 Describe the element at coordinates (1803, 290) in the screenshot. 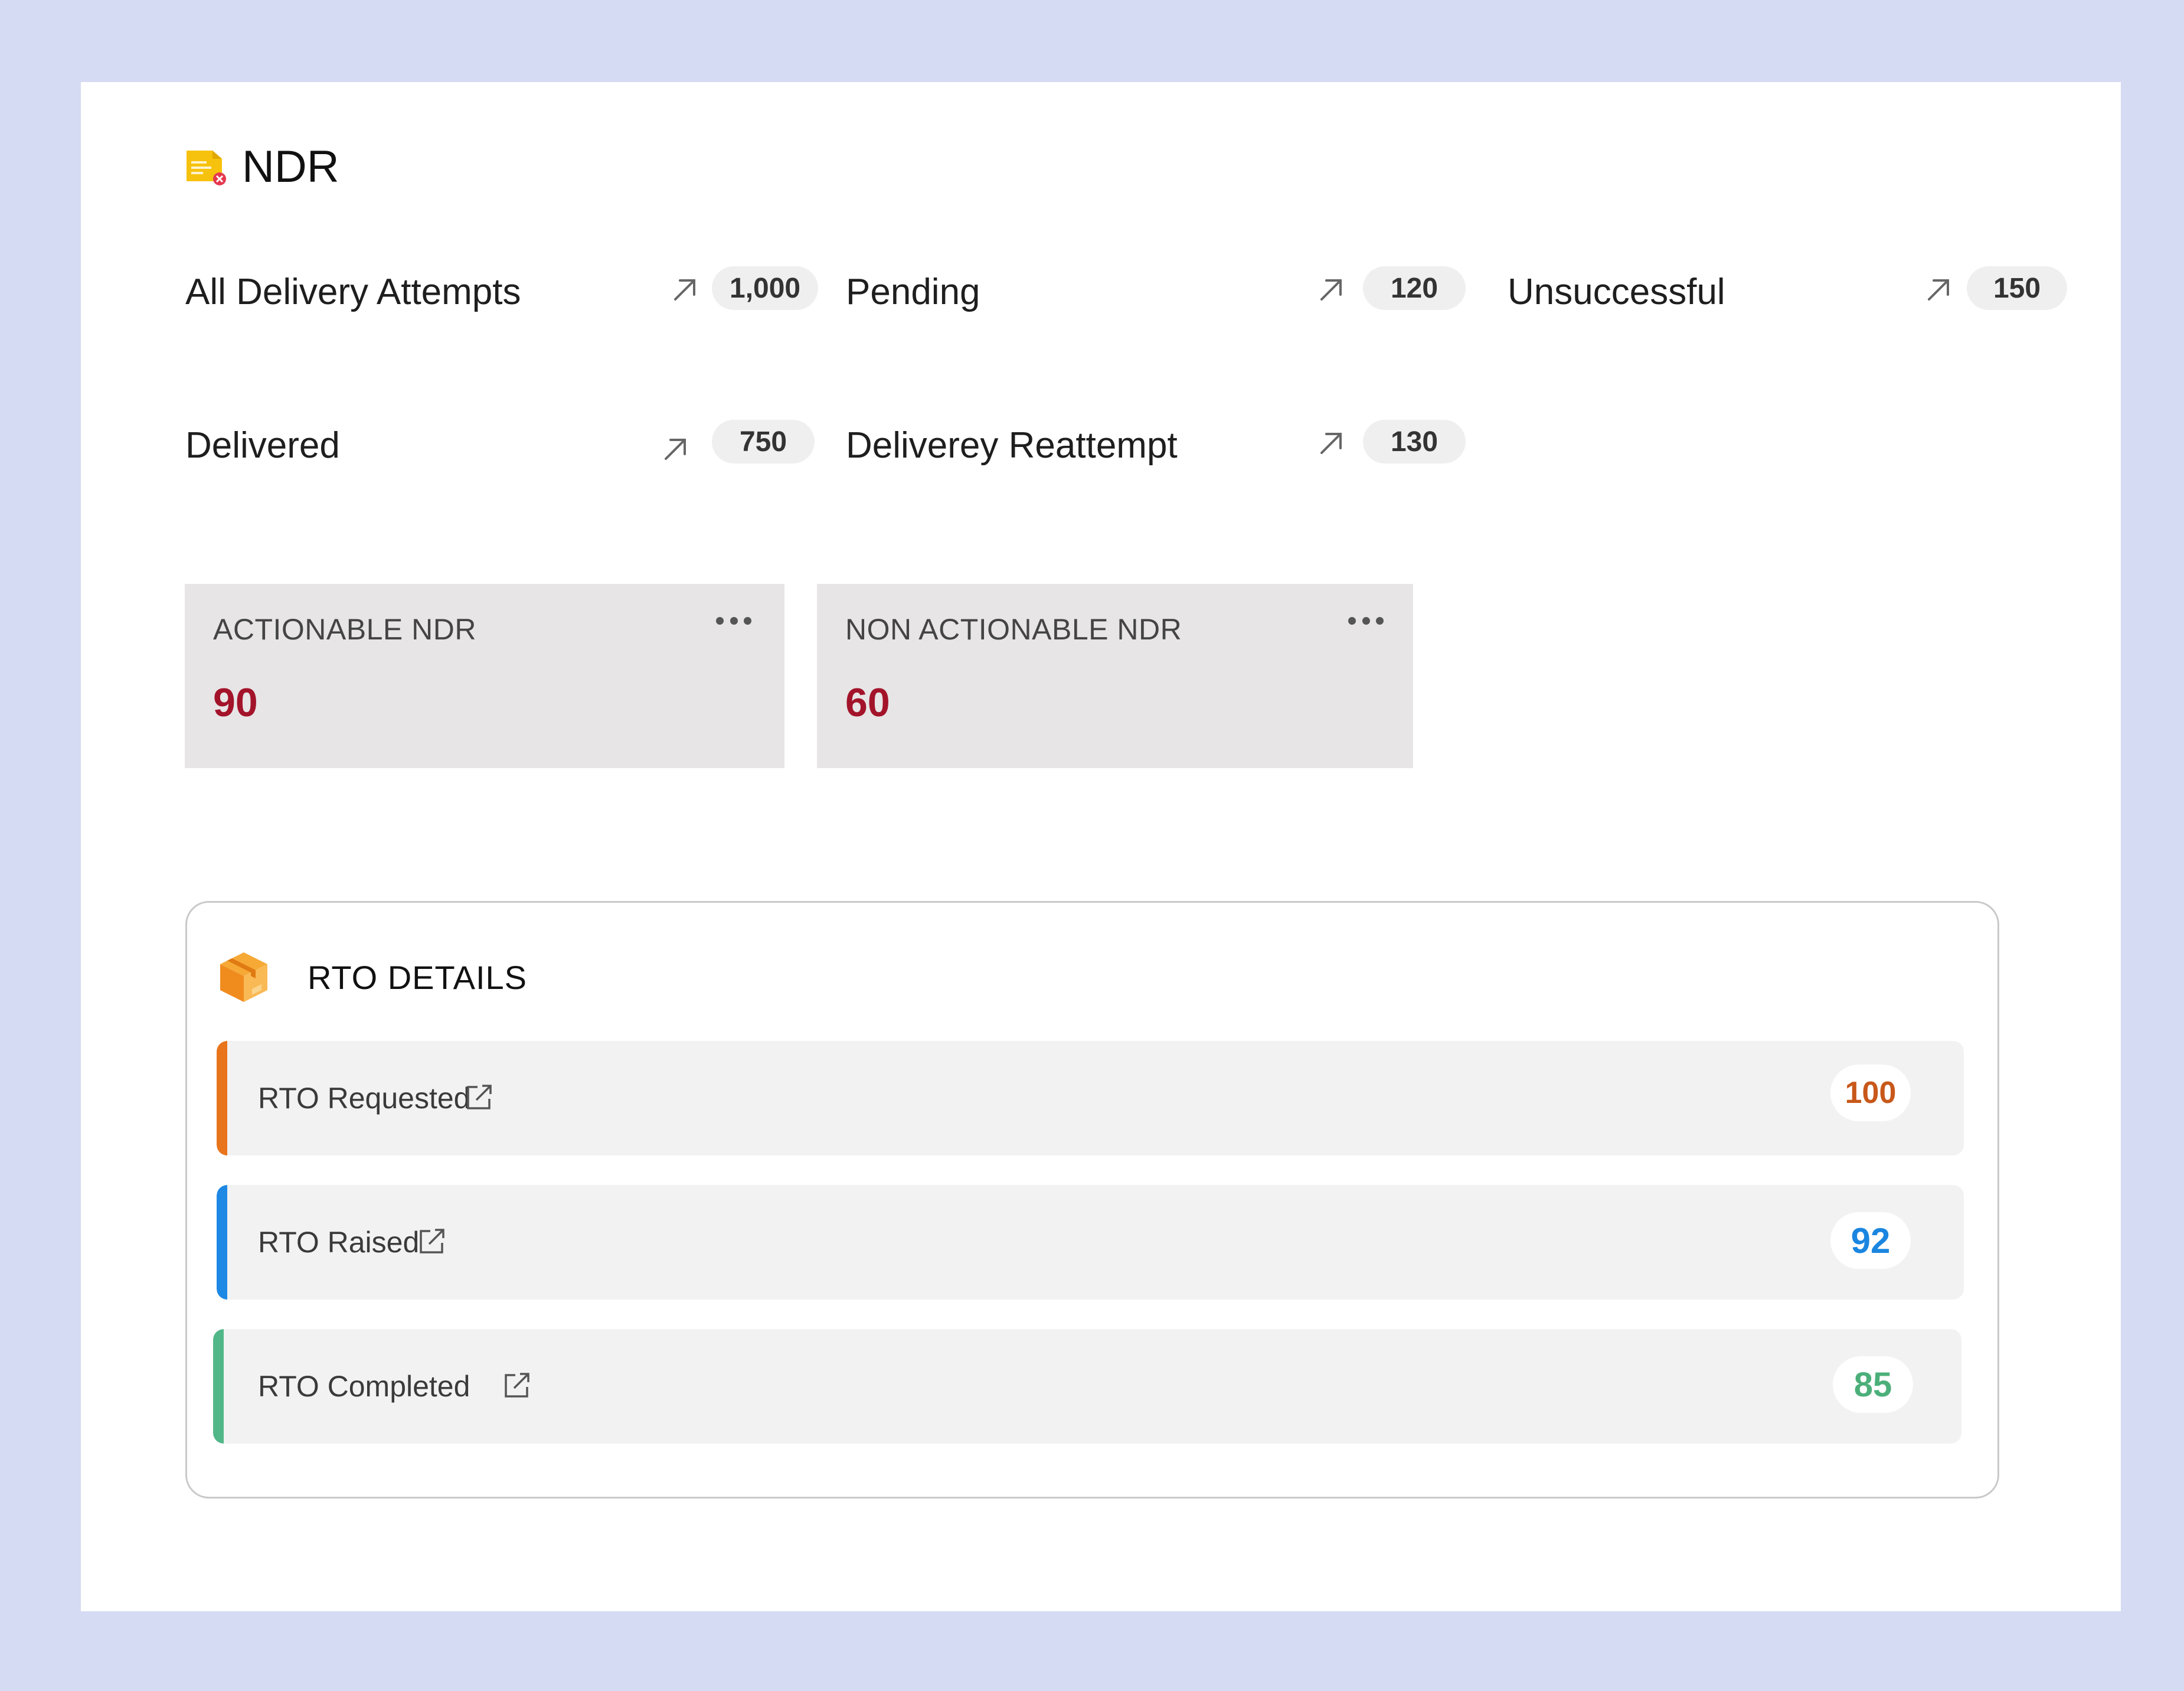

I see `stat-unsuccessful: Unsuccessful 150` at that location.